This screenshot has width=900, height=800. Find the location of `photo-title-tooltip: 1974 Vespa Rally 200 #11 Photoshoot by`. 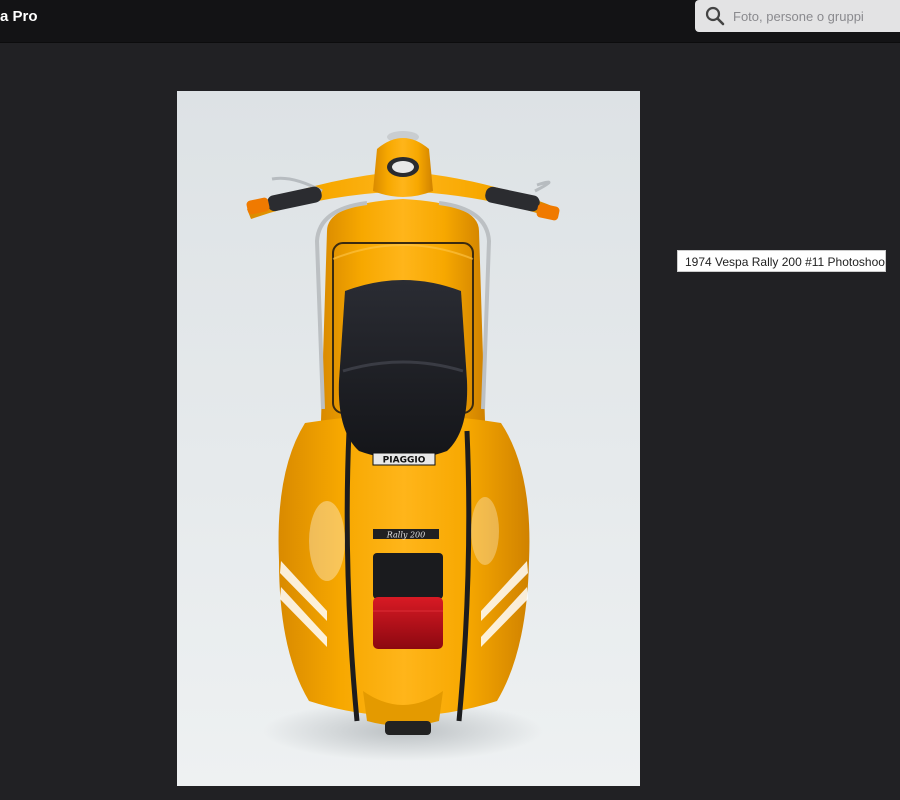

photo-title-tooltip: 1974 Vespa Rally 200 #11 Photoshoot by is located at coordinates (781, 261).